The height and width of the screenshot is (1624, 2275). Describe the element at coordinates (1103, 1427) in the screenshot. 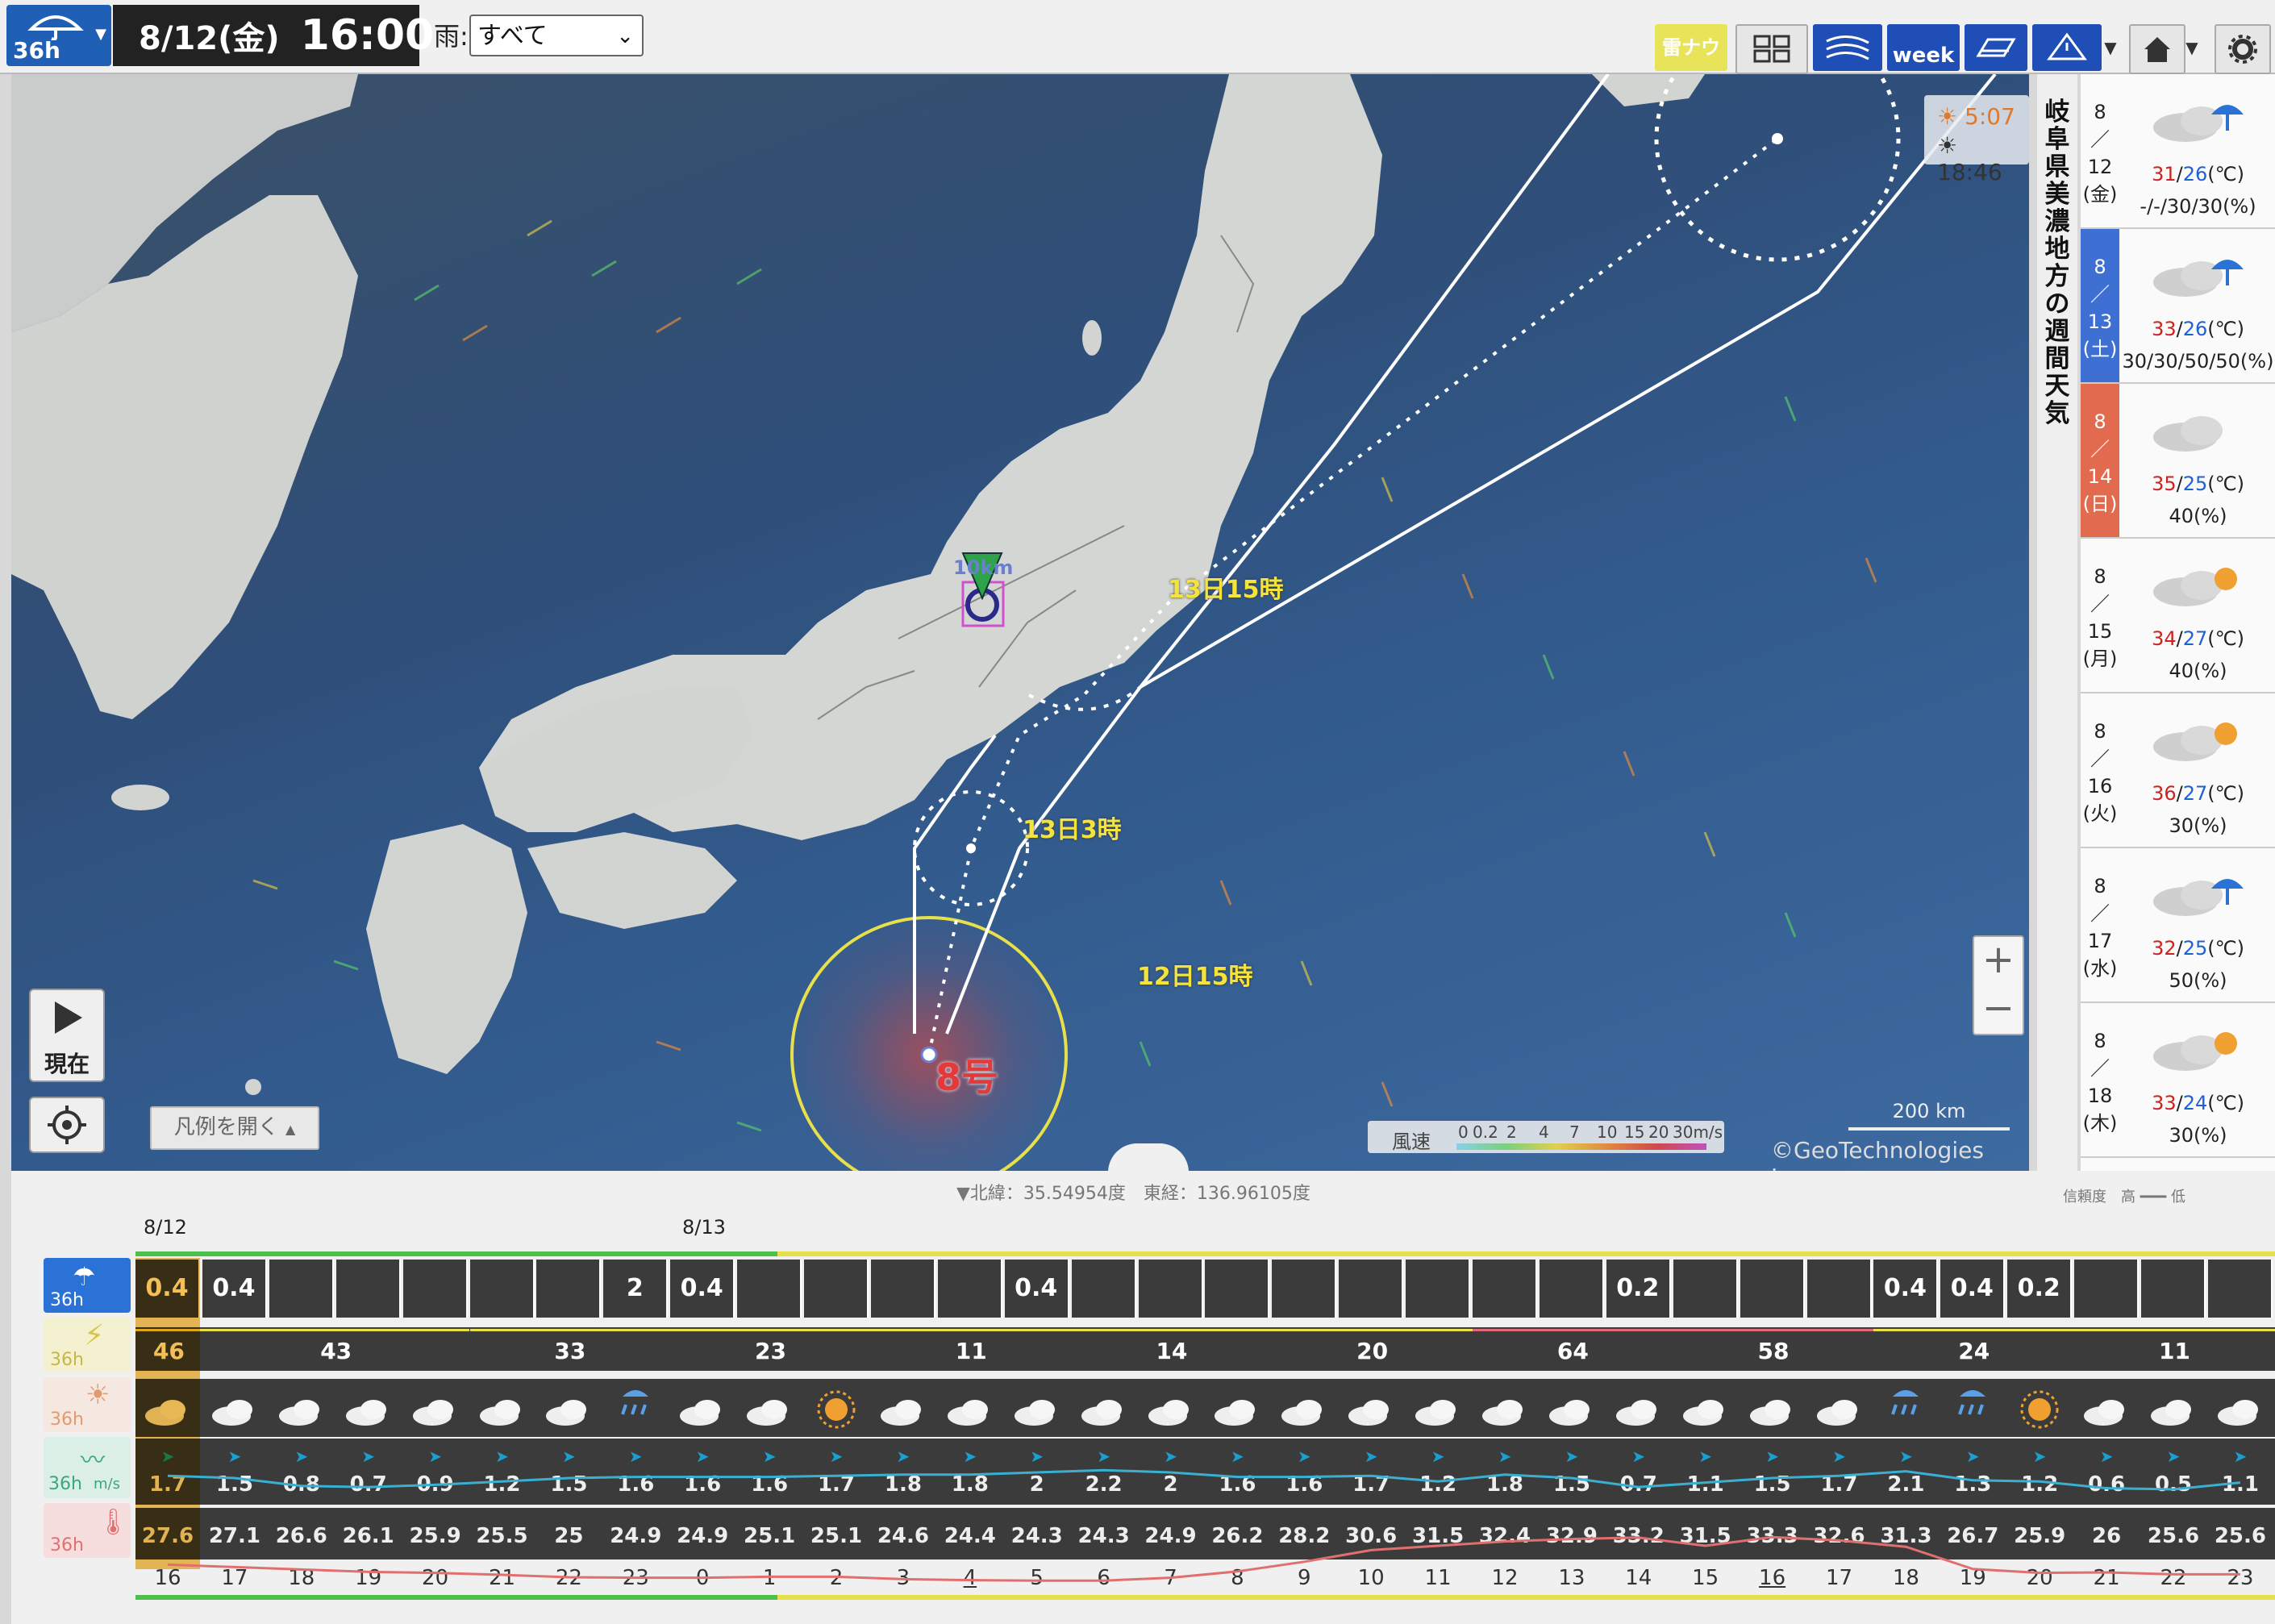

I see `hour-column: ➤ 2.2 24.3 6` at that location.